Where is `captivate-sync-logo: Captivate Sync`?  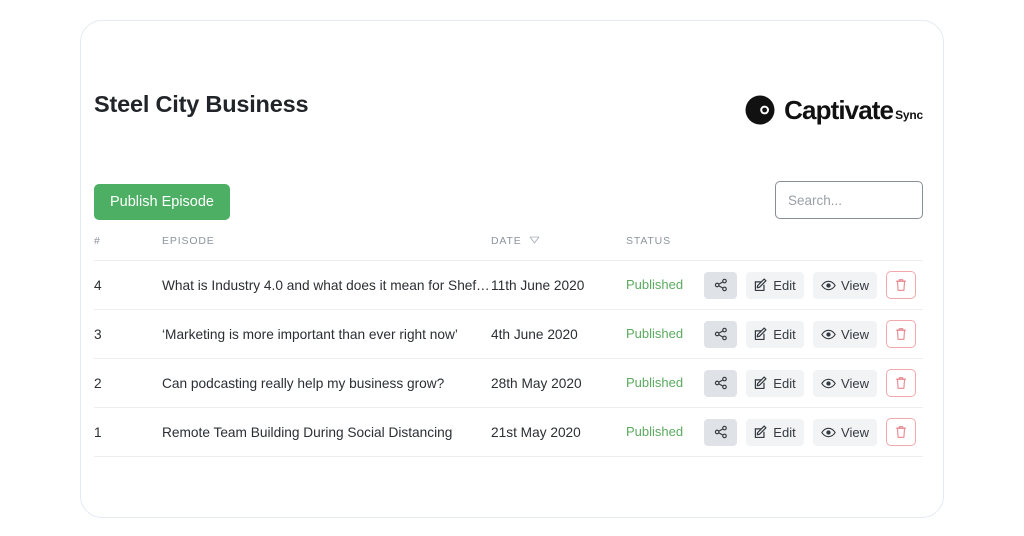
captivate-sync-logo: Captivate Sync is located at coordinates (833, 110).